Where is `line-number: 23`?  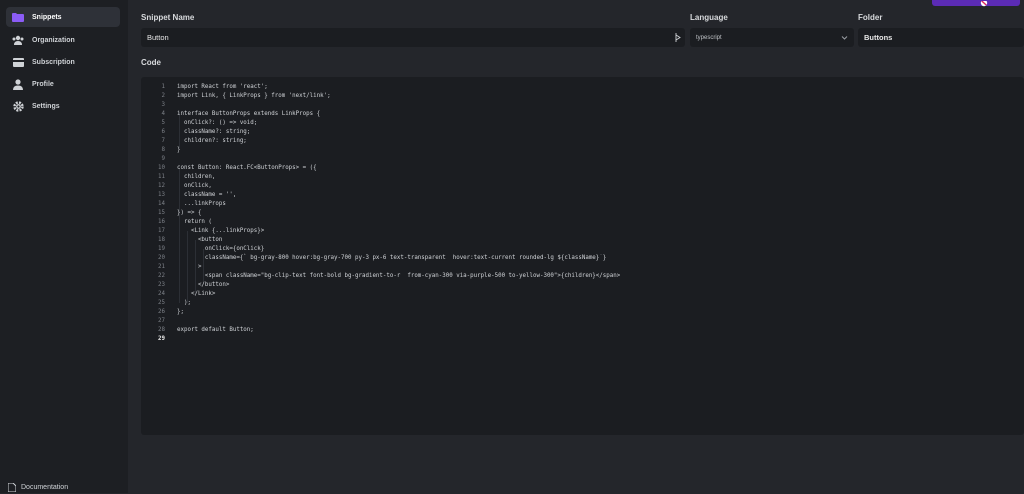 line-number: 23 is located at coordinates (161, 285).